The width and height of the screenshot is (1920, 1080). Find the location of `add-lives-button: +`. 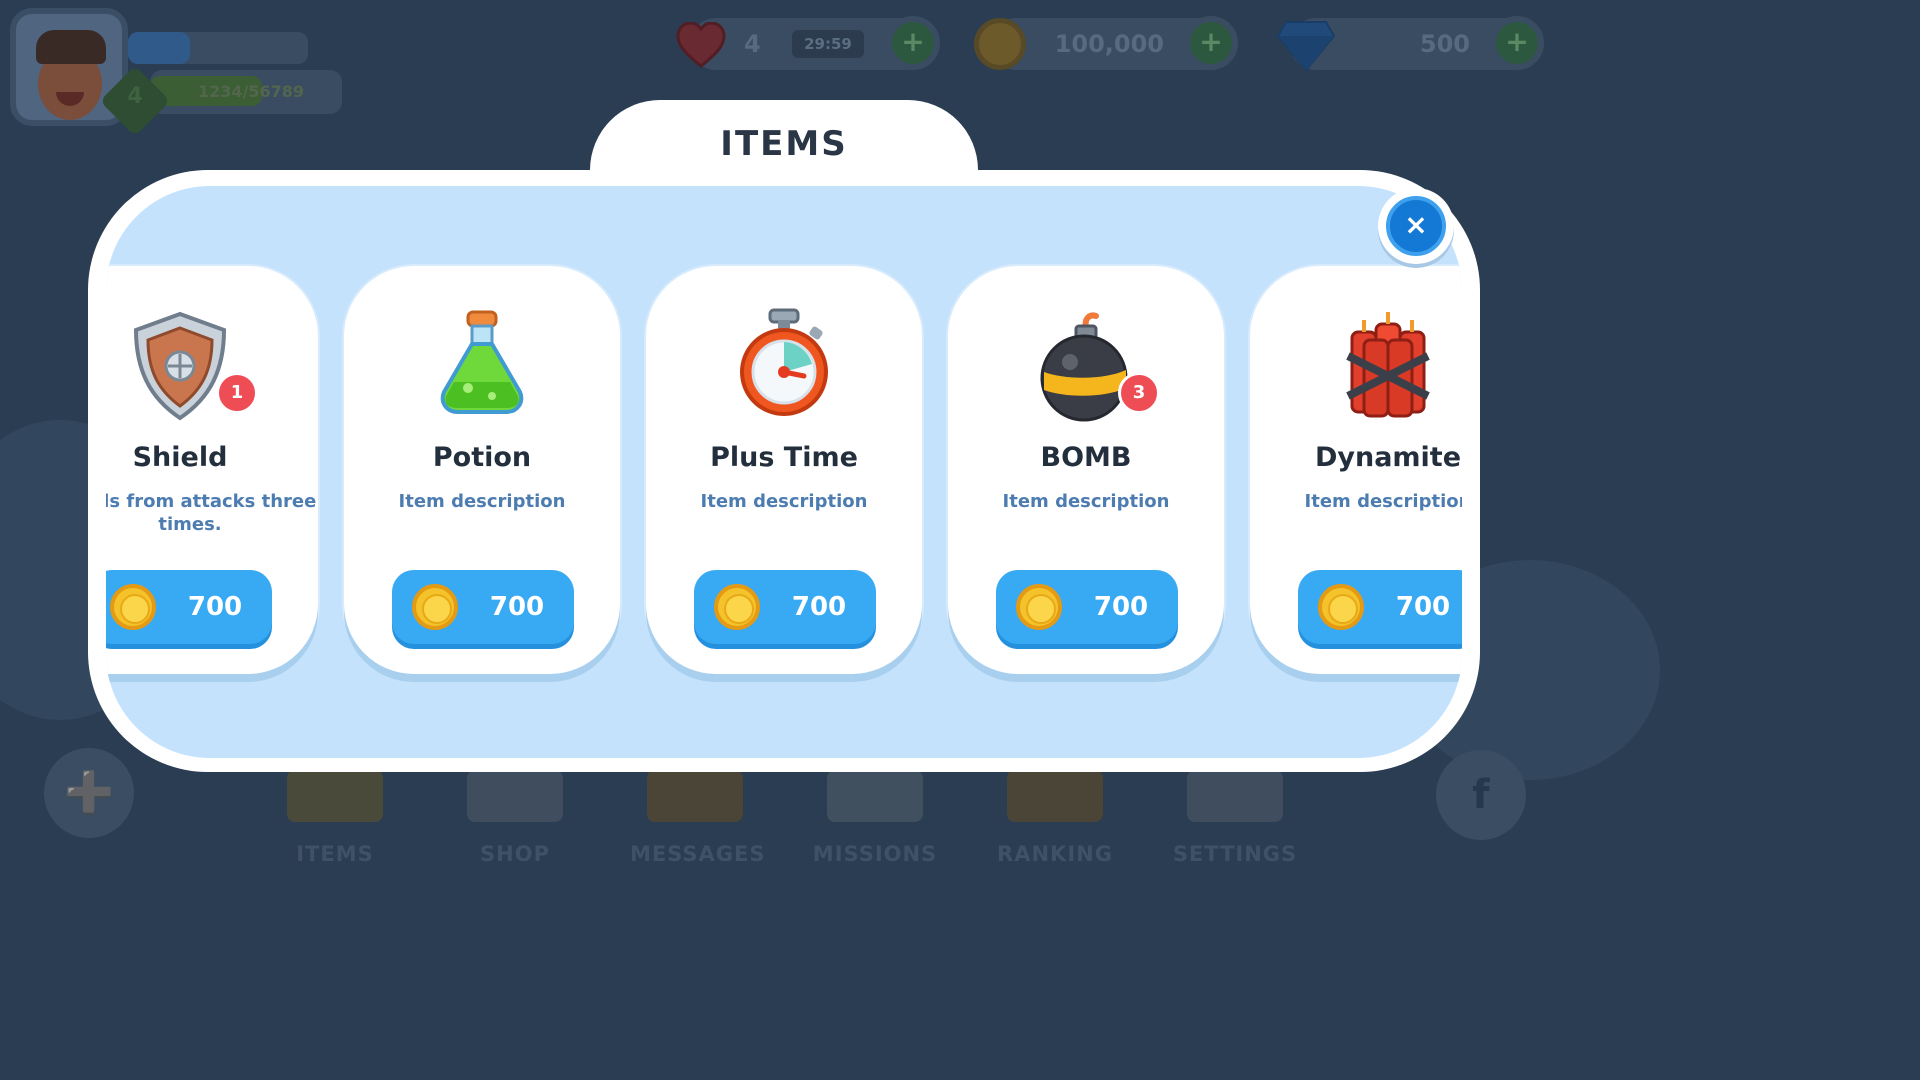

add-lives-button: + is located at coordinates (913, 43).